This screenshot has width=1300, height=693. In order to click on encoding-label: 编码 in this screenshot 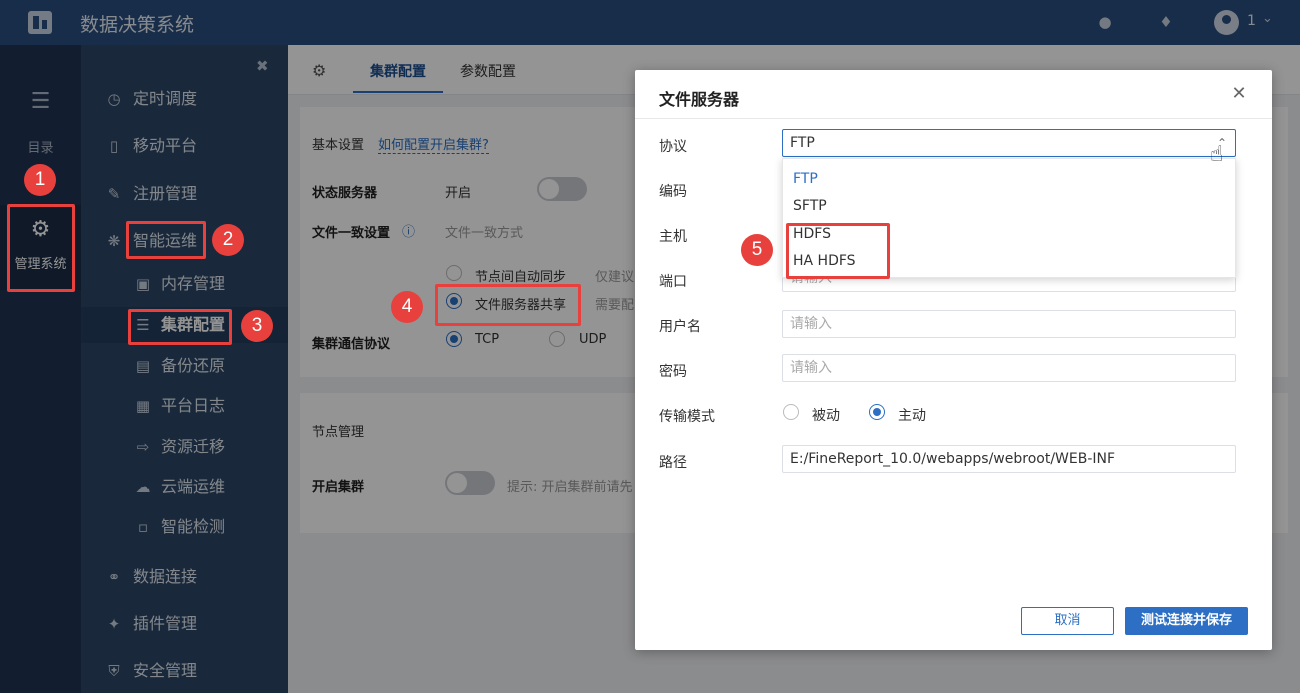, I will do `click(673, 192)`.